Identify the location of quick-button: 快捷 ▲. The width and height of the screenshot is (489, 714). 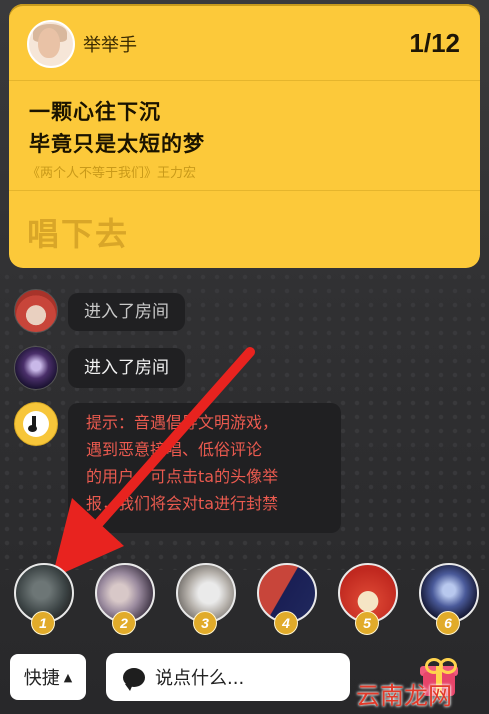
(48, 677).